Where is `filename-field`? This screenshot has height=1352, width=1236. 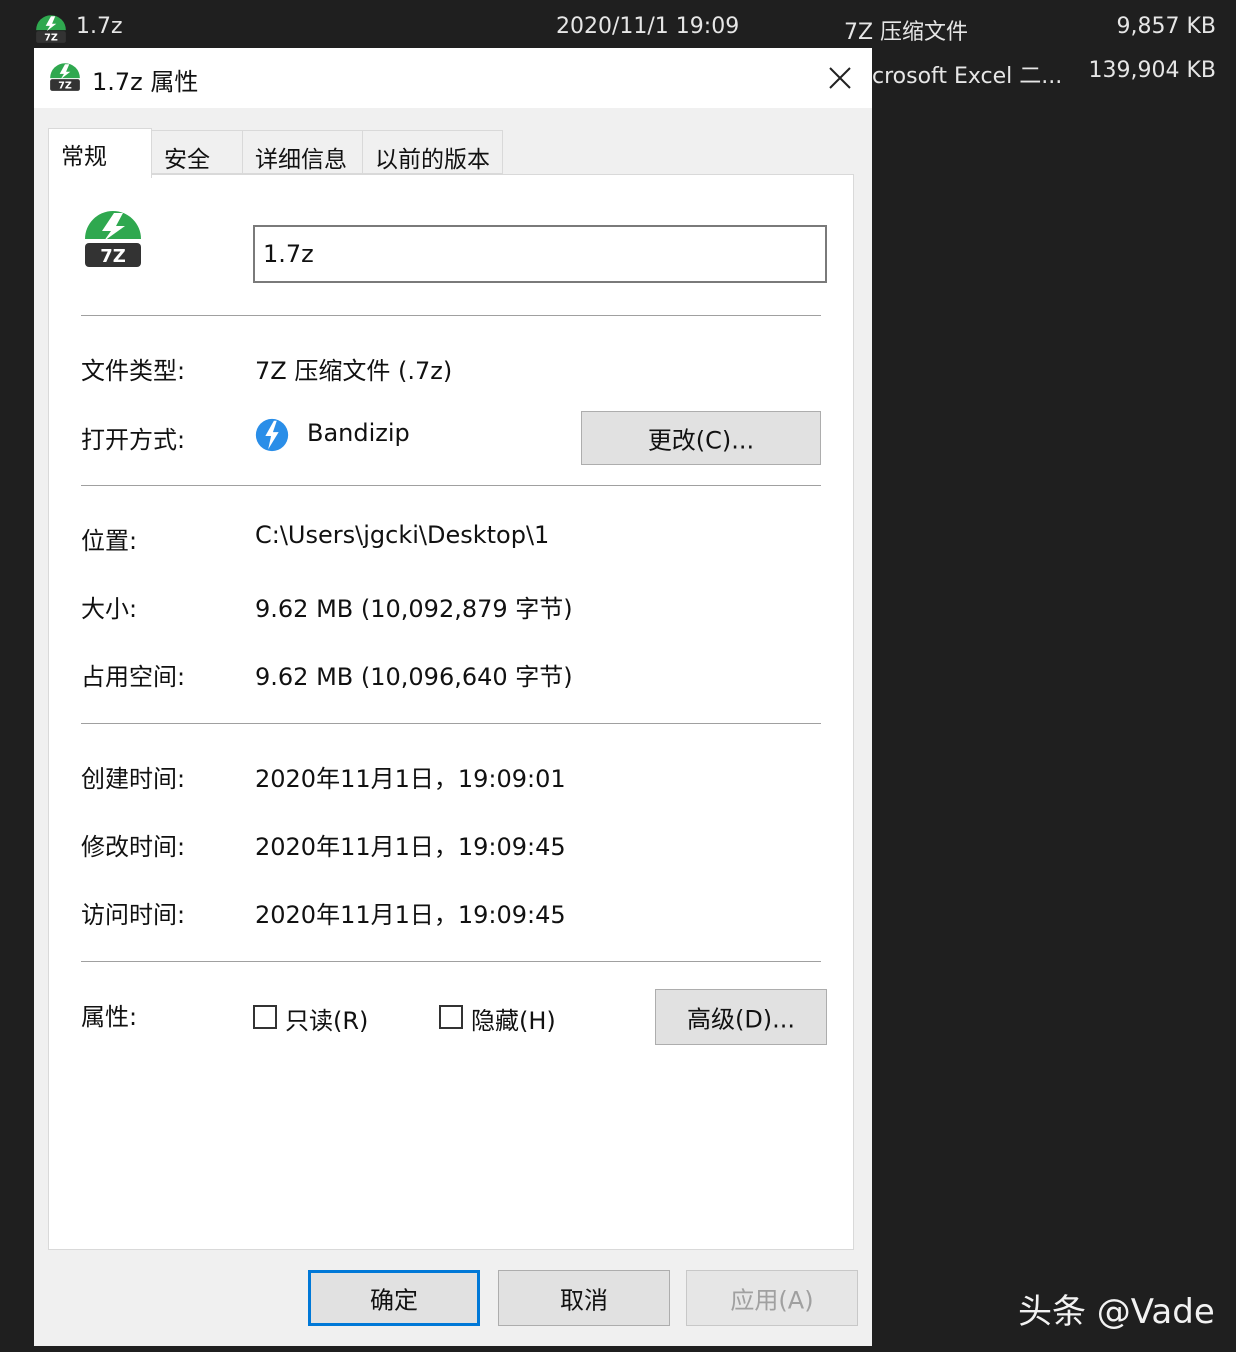 filename-field is located at coordinates (540, 254).